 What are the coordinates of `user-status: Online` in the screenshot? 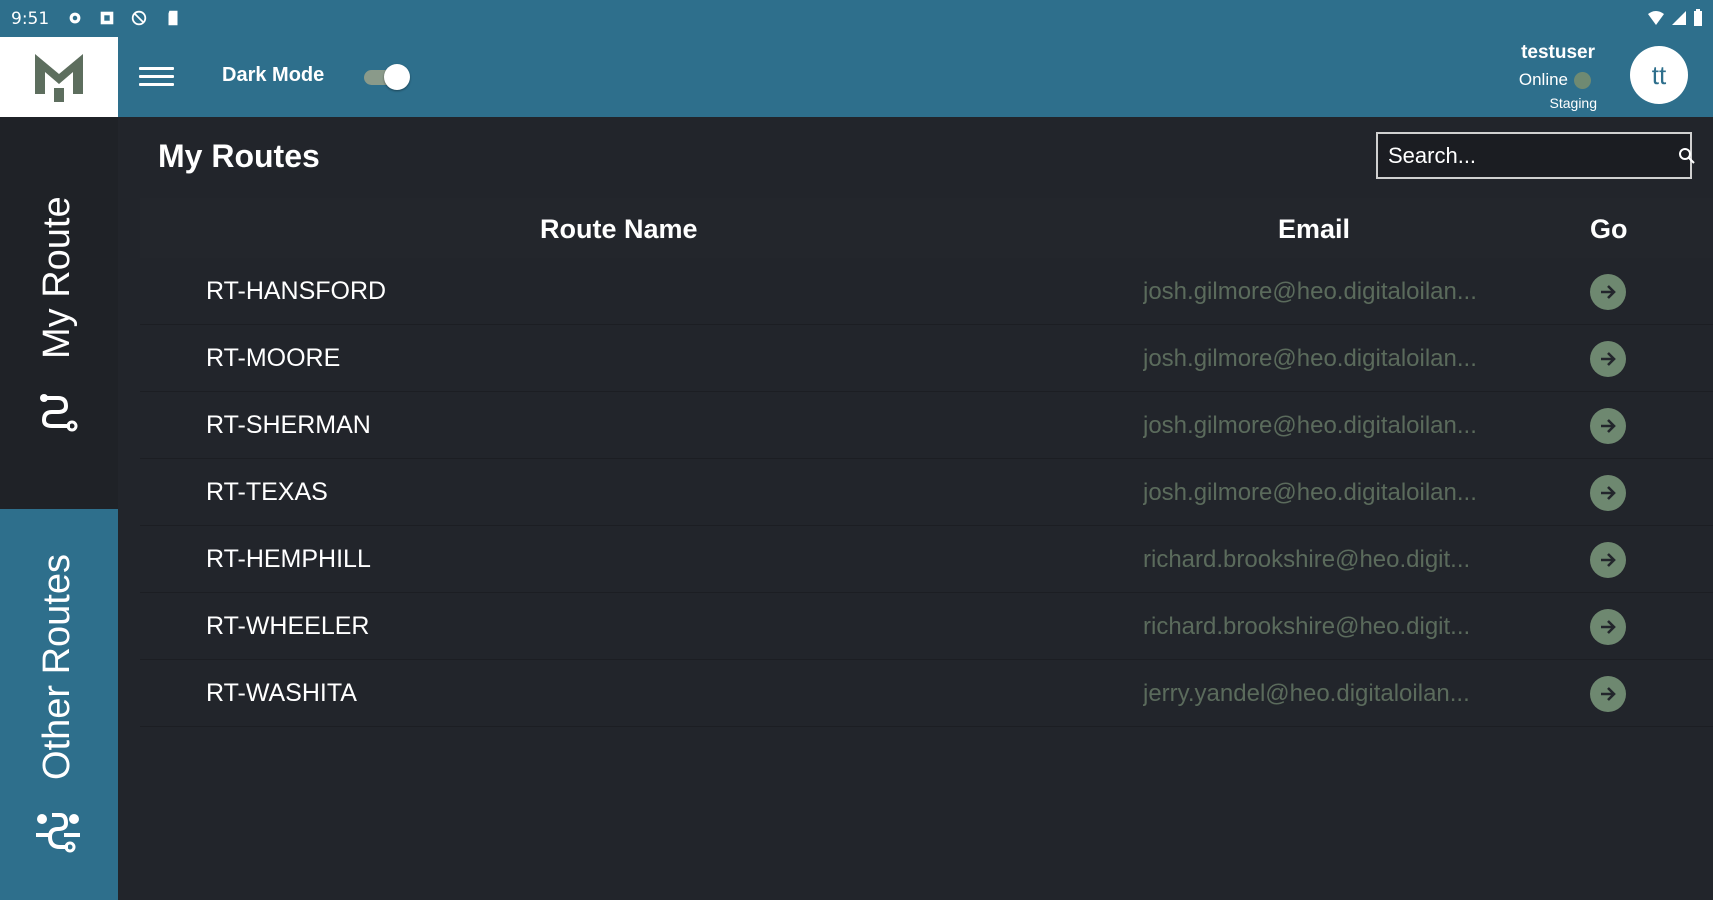 It's located at (1555, 80).